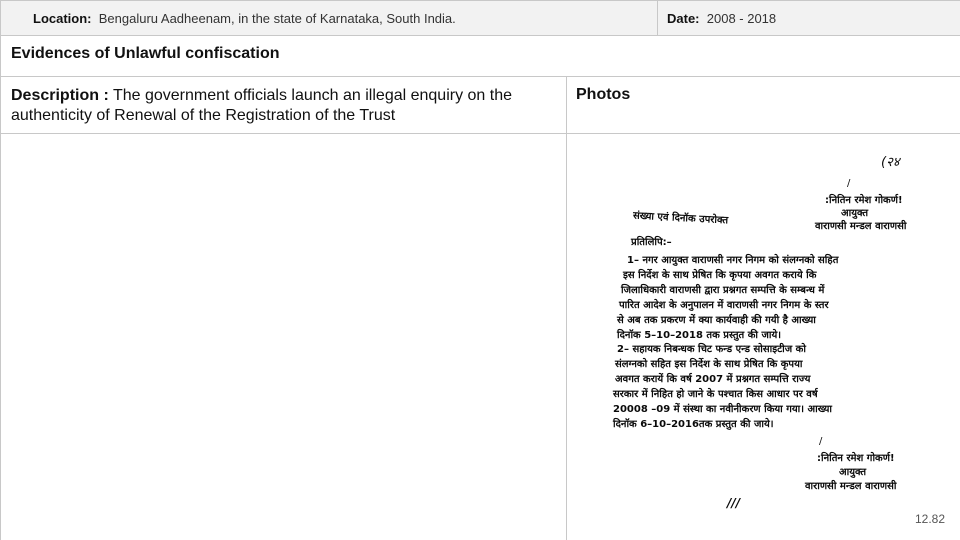 This screenshot has width=960, height=540. Describe the element at coordinates (734, 503) in the screenshot. I see `end-mark: ///` at that location.